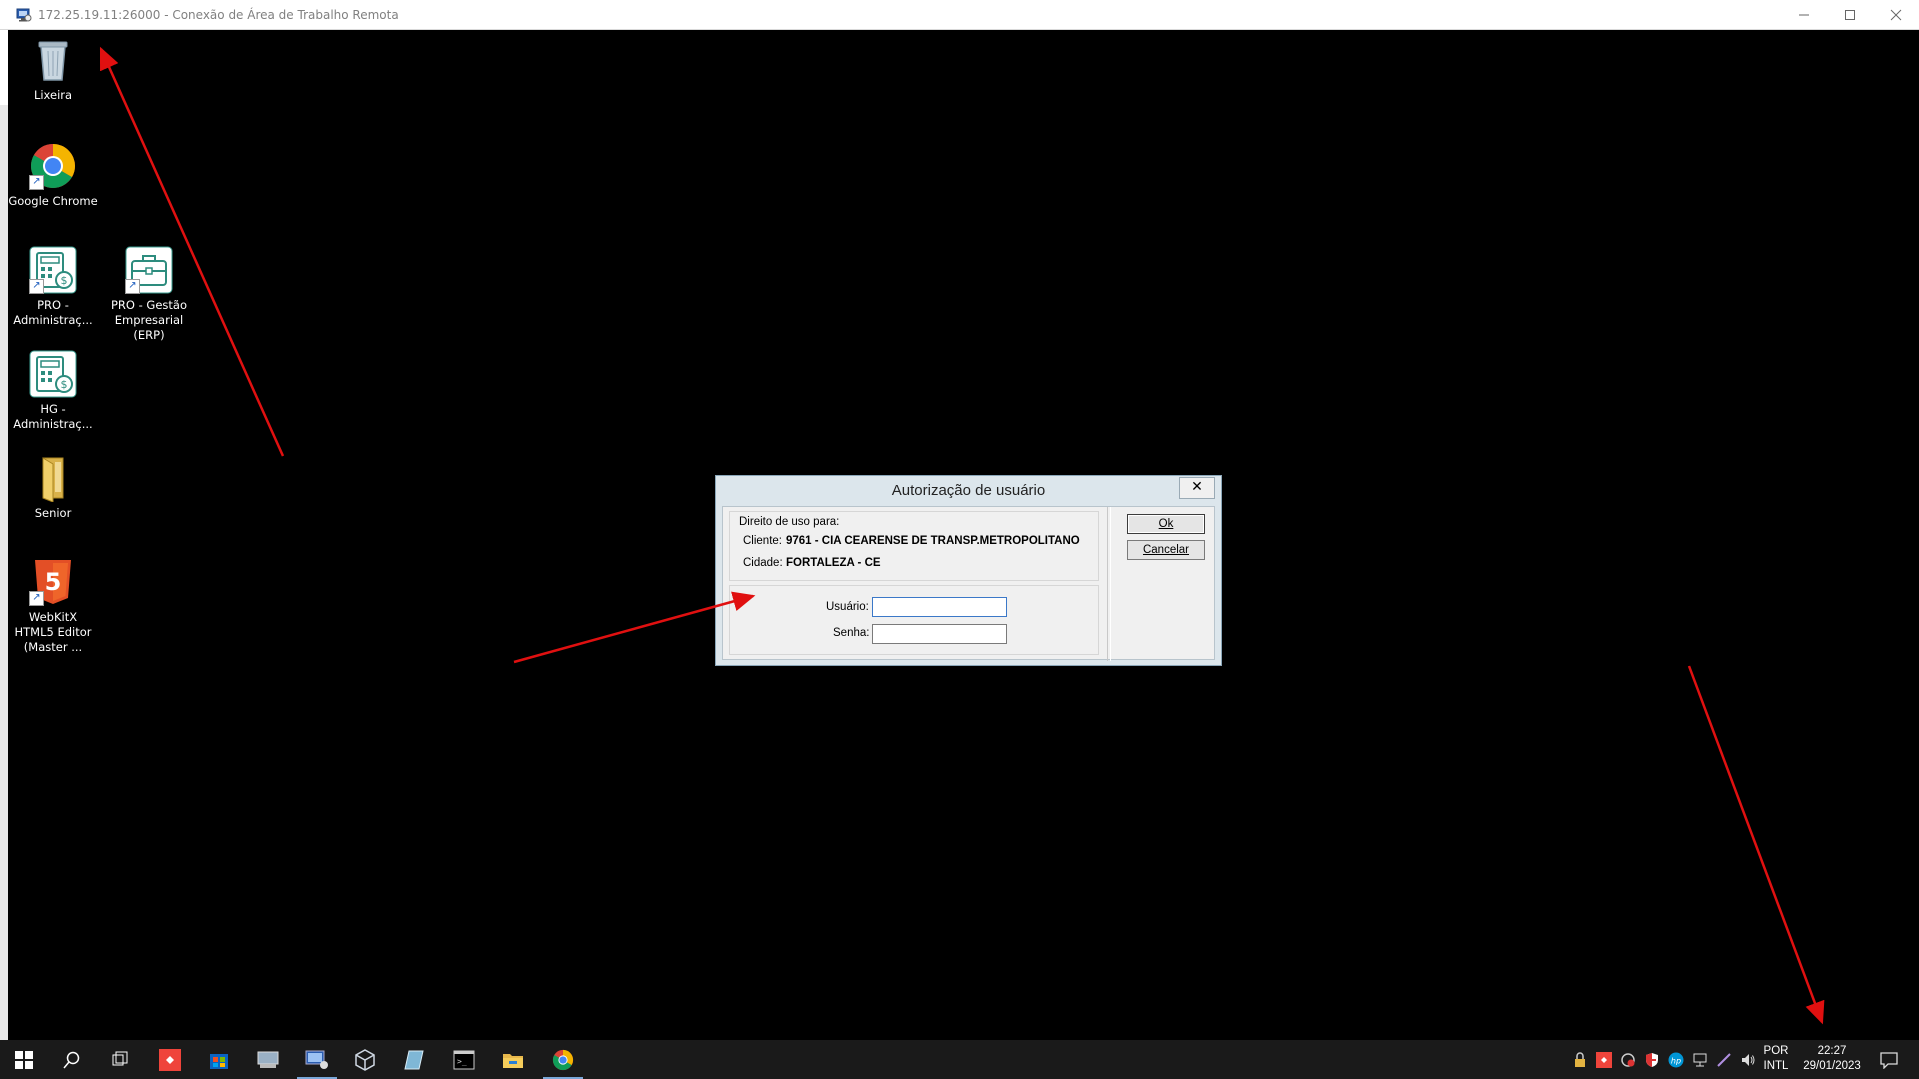 The width and height of the screenshot is (1919, 1079). I want to click on shield-icon, so click(1652, 1060).